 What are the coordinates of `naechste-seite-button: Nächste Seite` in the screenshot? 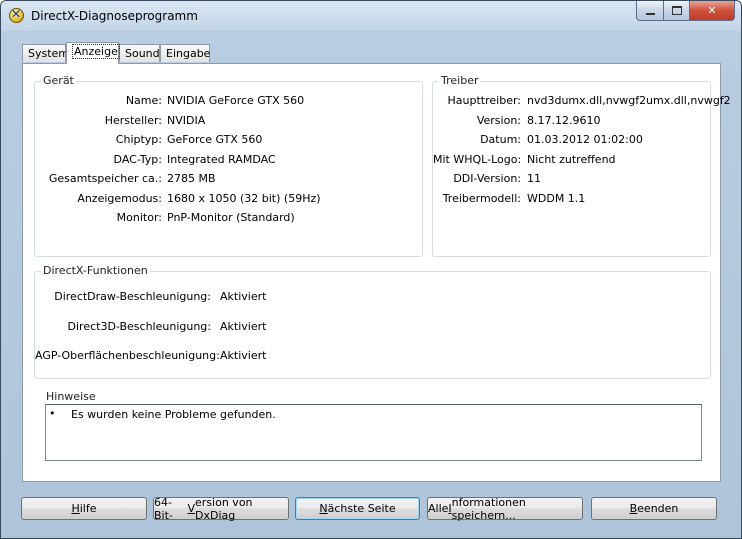 It's located at (357, 508).